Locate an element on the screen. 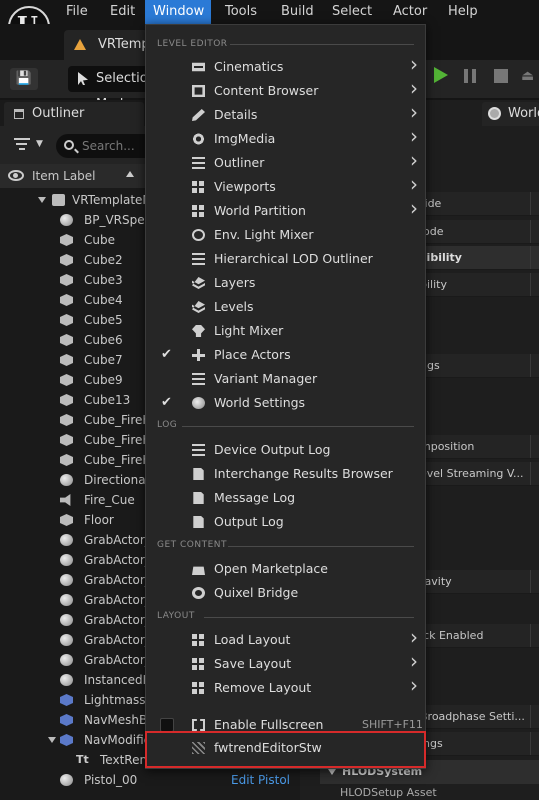  item-label-column: Item Label is located at coordinates (64, 176).